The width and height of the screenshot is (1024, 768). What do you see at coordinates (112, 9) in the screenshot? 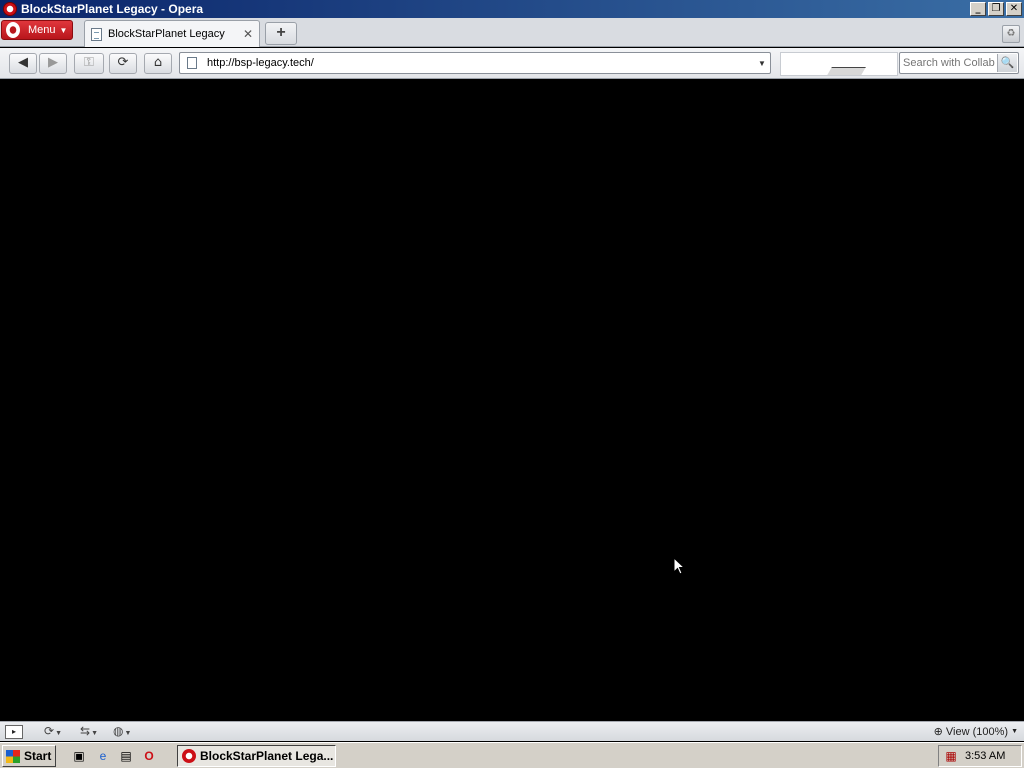
I see `window-title: BlockStarPlanet Legacy - Opera` at bounding box center [112, 9].